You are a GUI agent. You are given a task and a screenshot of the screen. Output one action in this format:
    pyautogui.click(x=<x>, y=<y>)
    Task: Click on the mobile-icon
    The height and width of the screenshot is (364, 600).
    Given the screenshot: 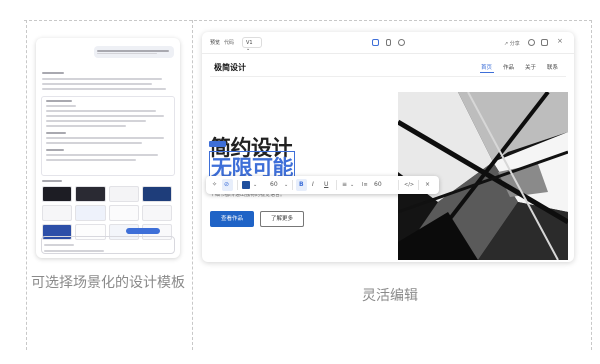 What is the action you would take?
    pyautogui.click(x=388, y=42)
    